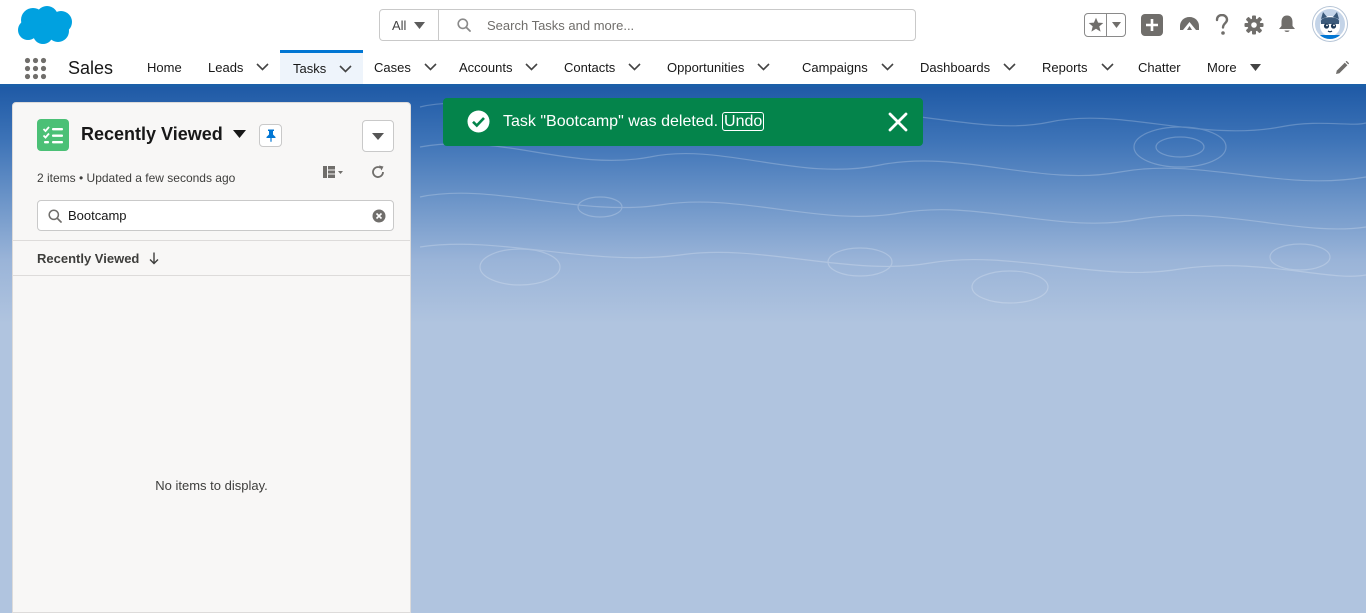  Describe the element at coordinates (379, 216) in the screenshot. I see `clear-search-icon` at that location.